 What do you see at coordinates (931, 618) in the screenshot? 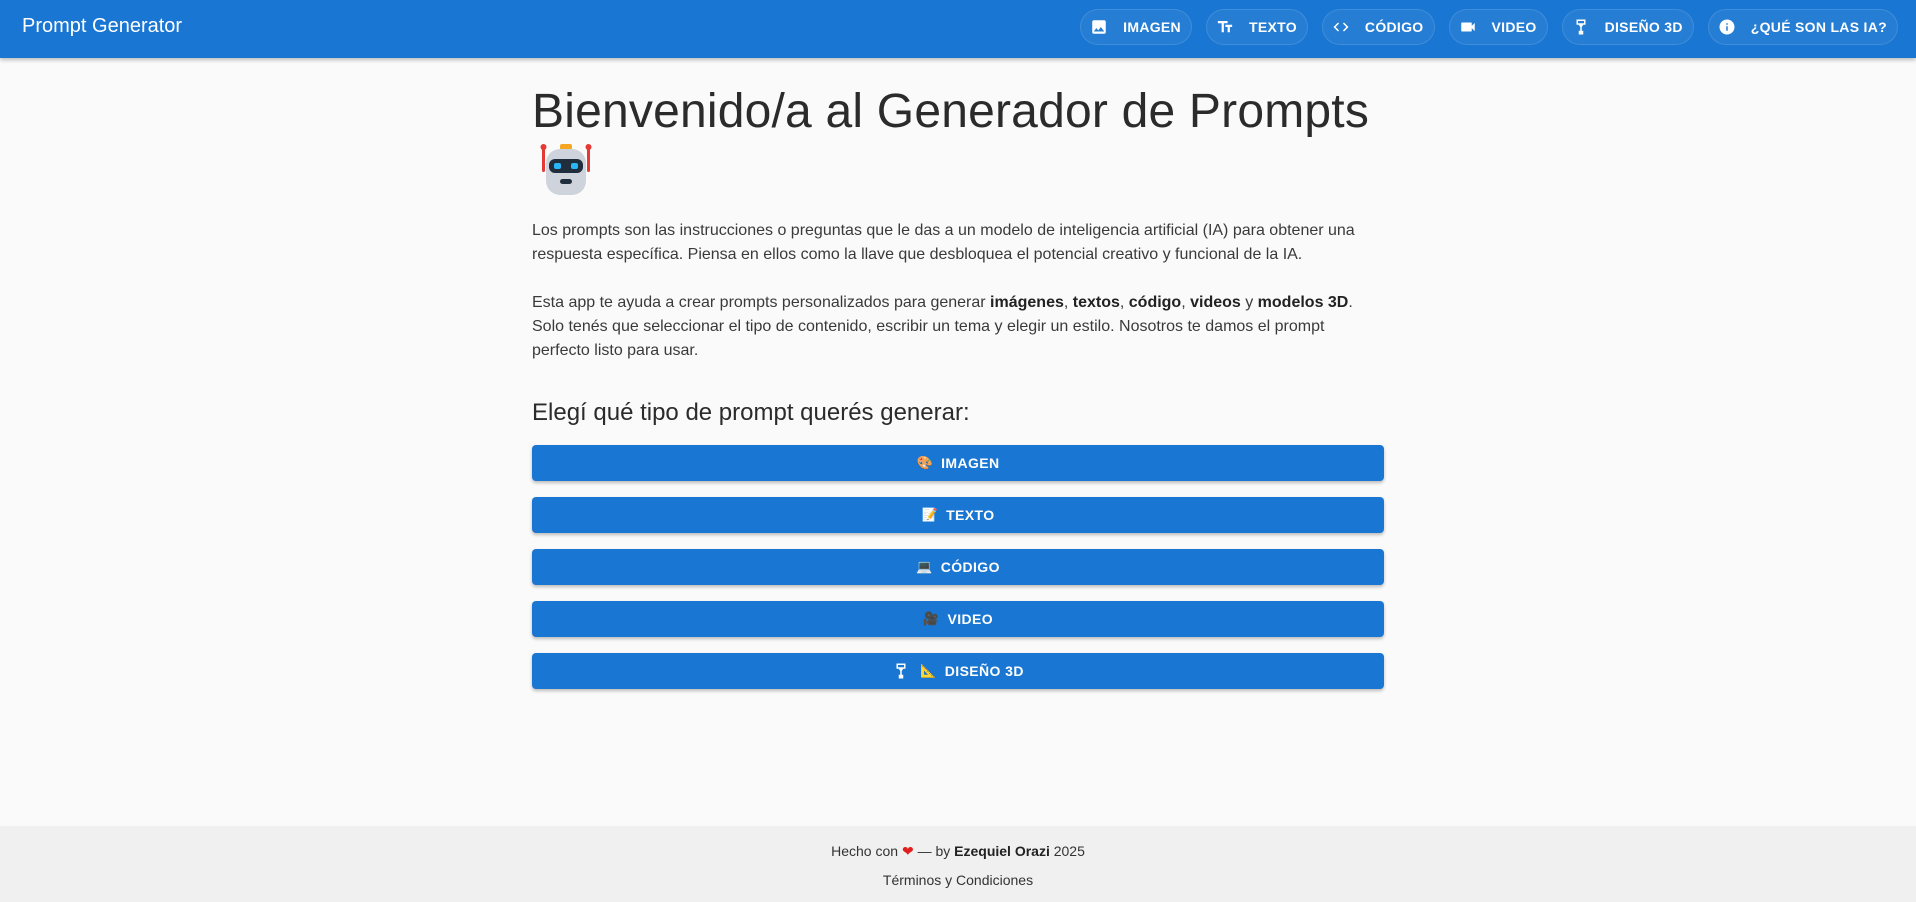
I see `movie-camera-icon: 🎥` at bounding box center [931, 618].